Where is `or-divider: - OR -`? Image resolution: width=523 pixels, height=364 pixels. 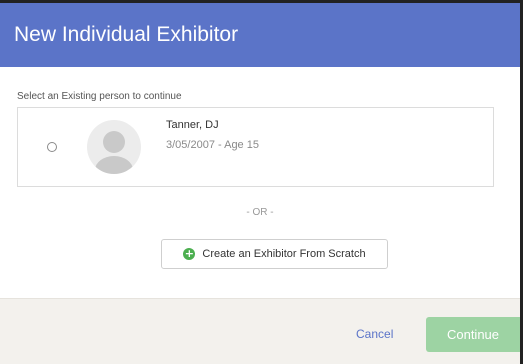 or-divider: - OR - is located at coordinates (260, 212).